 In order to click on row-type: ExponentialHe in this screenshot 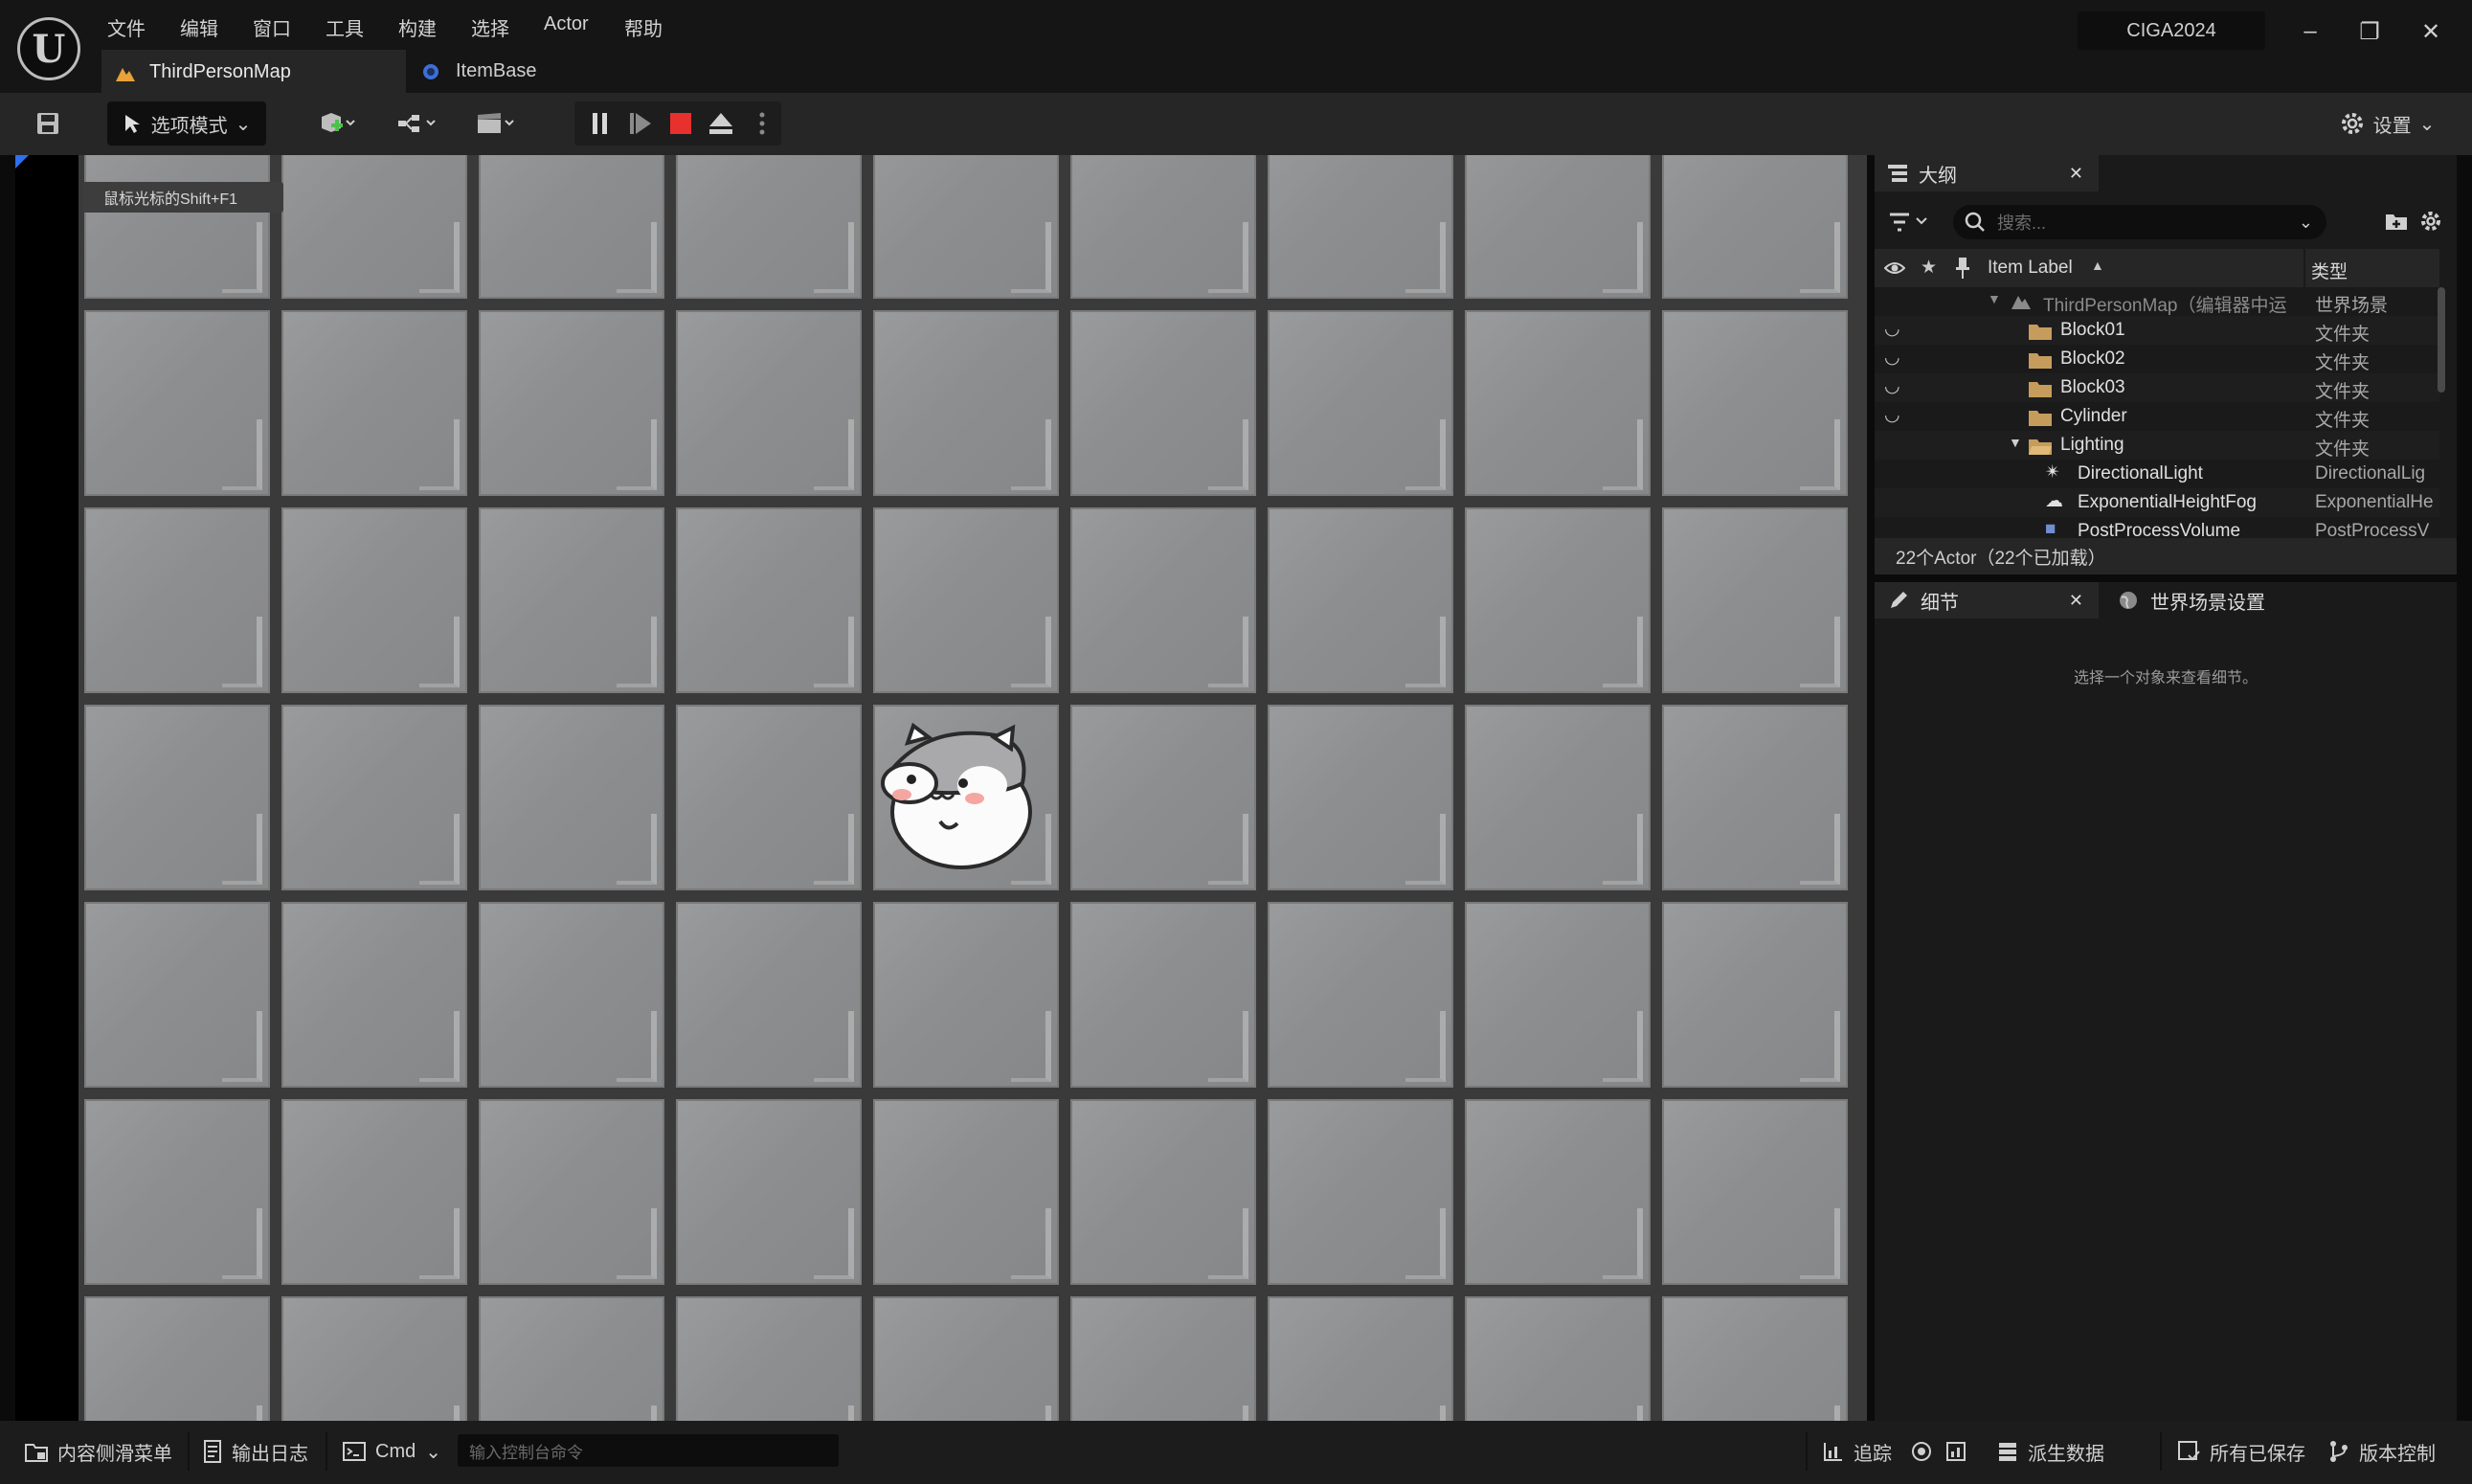, I will do `click(2374, 502)`.